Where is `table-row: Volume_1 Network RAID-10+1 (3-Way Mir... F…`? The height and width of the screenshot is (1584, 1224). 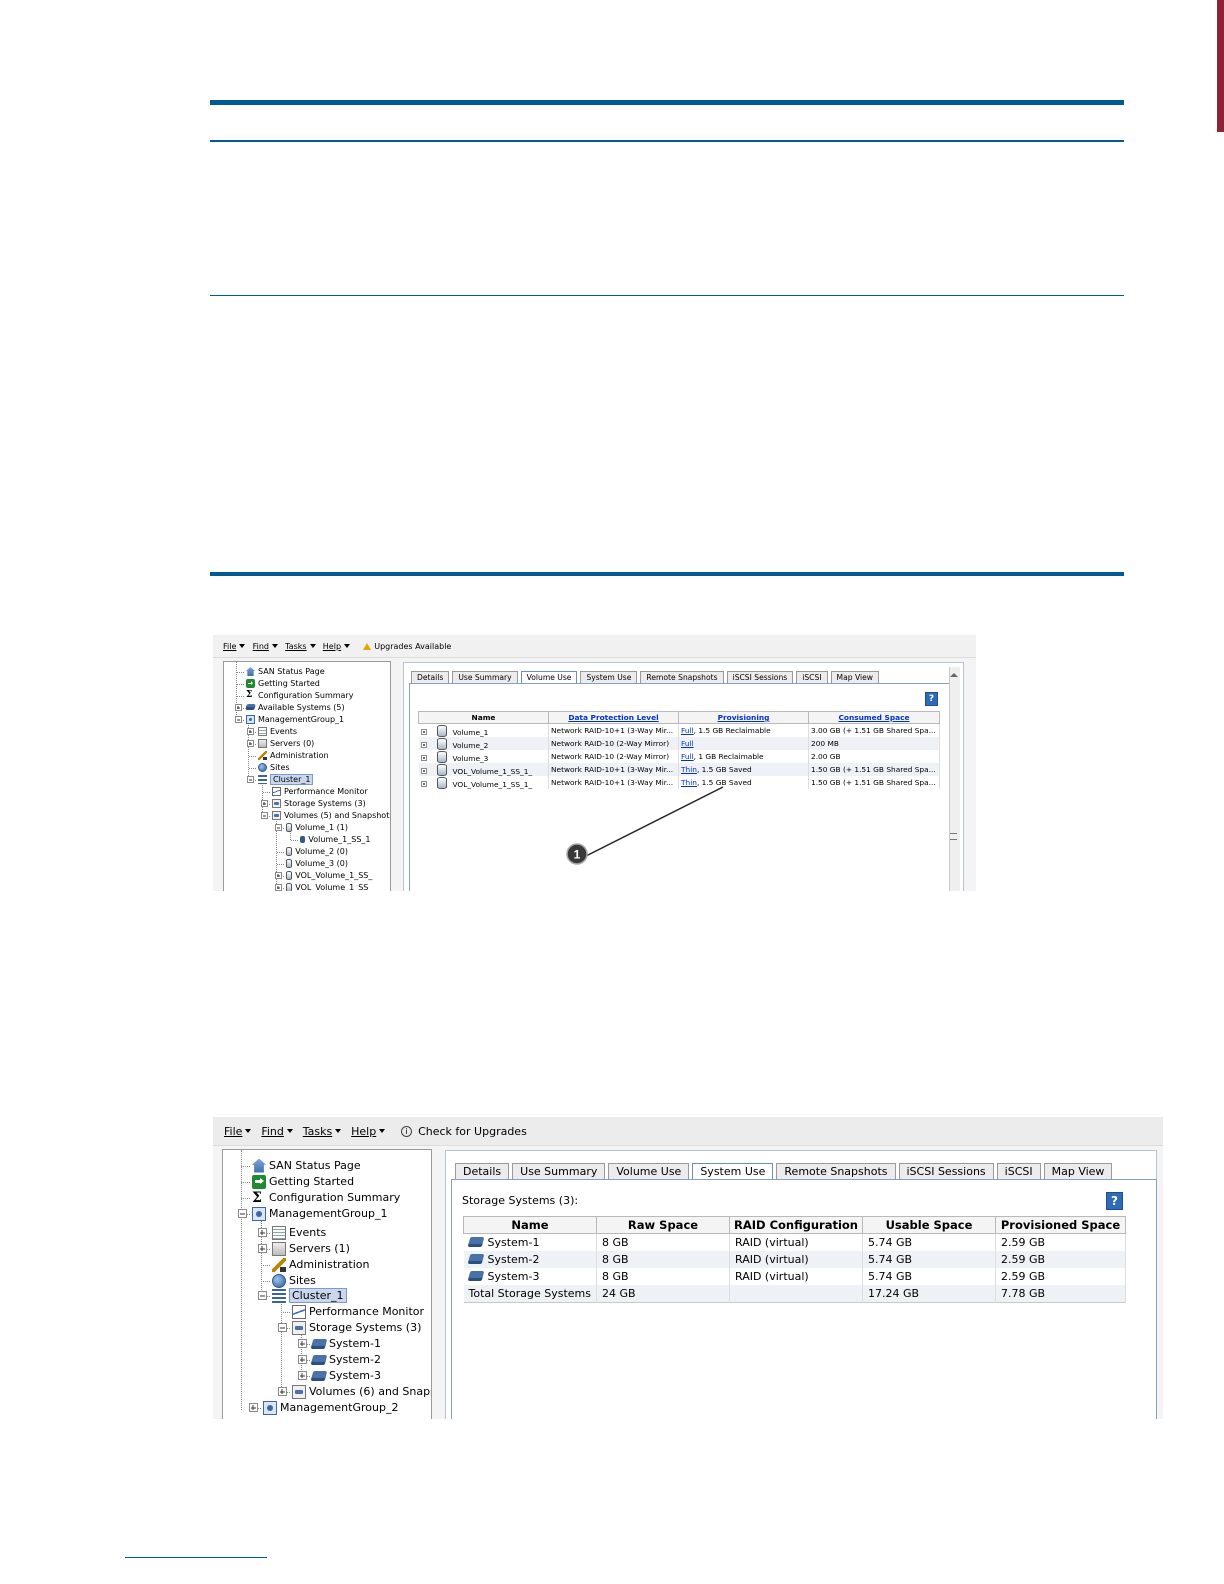
table-row: Volume_1 Network RAID-10+1 (3-Way Mir... F… is located at coordinates (679, 730).